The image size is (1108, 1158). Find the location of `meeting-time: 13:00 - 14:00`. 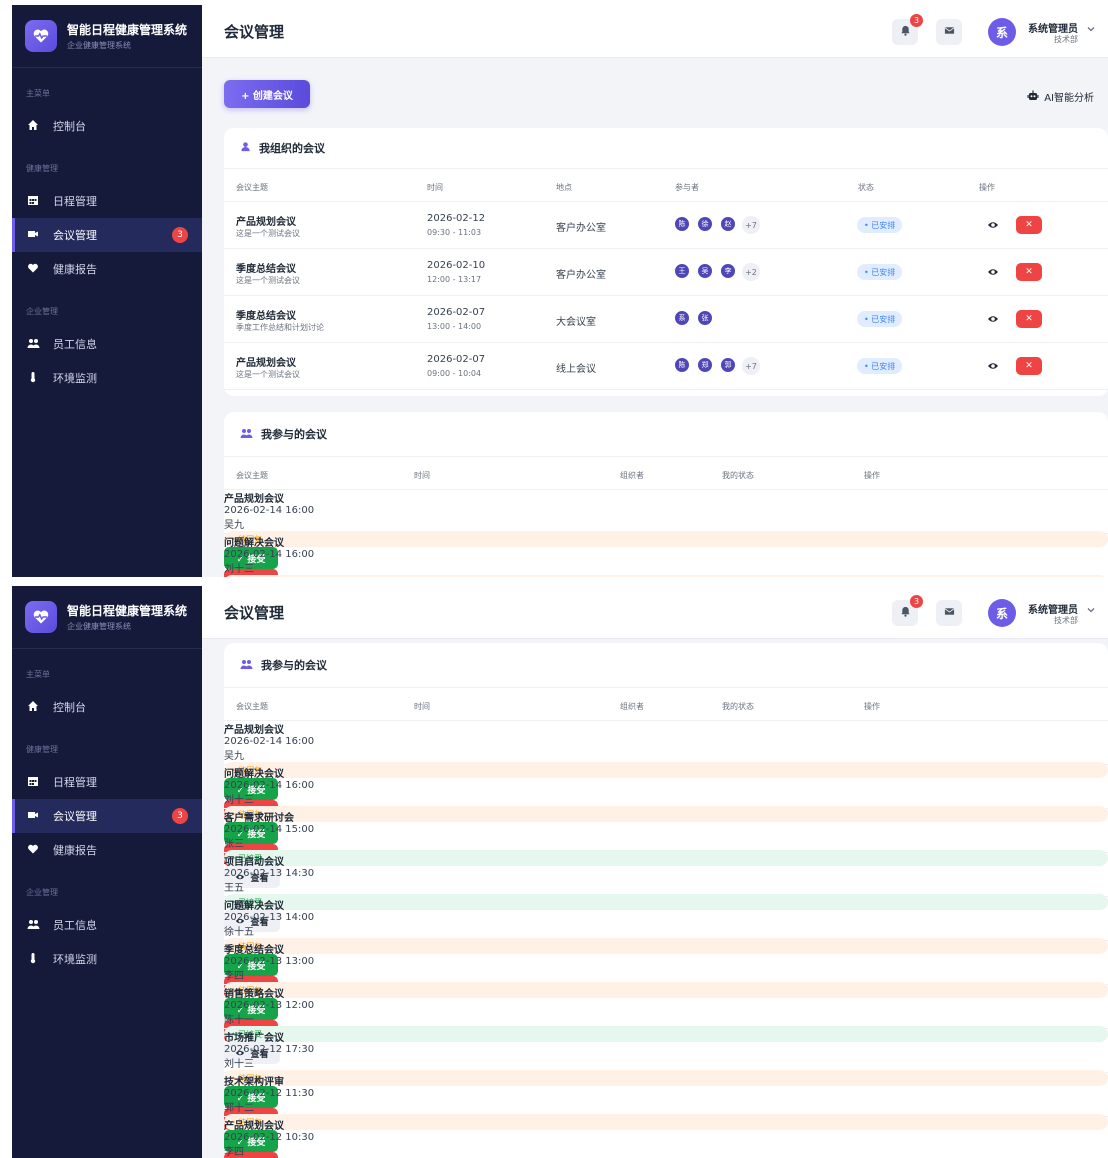

meeting-time: 13:00 - 14:00 is located at coordinates (454, 326).